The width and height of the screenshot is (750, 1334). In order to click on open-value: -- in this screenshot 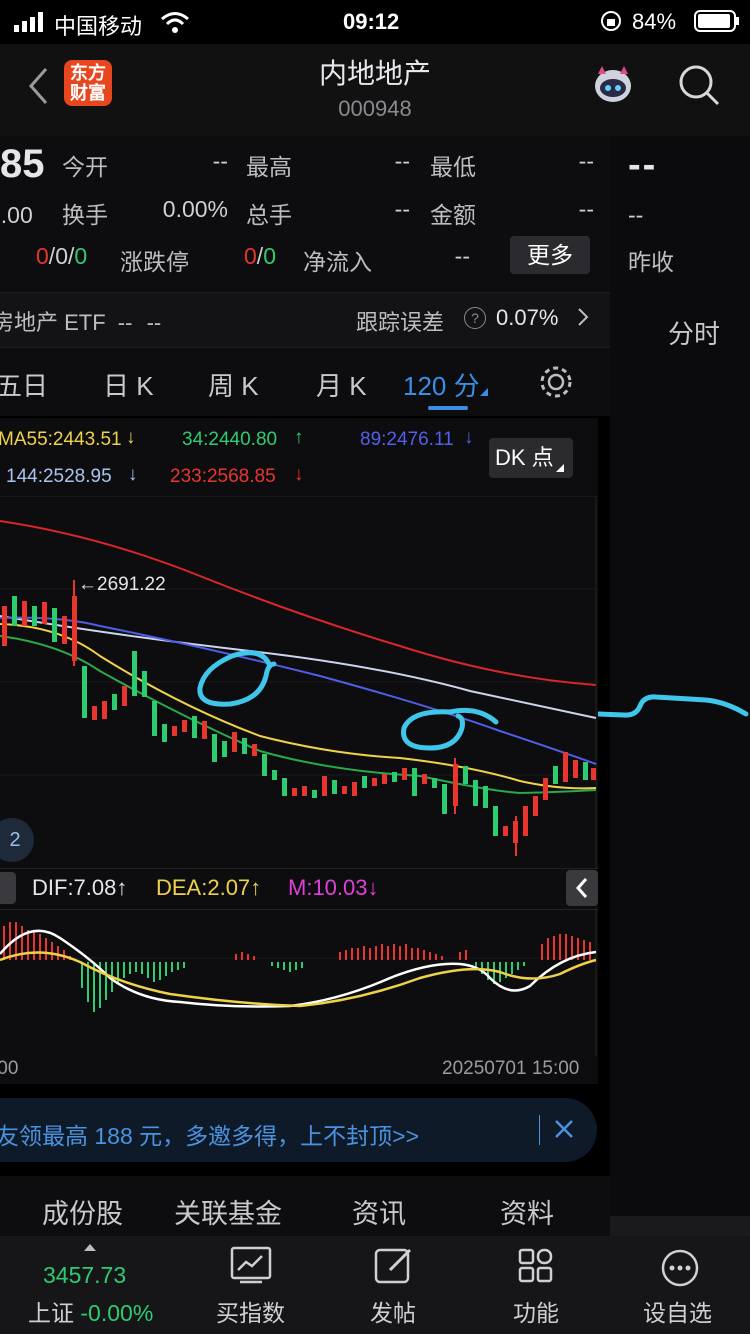, I will do `click(220, 161)`.